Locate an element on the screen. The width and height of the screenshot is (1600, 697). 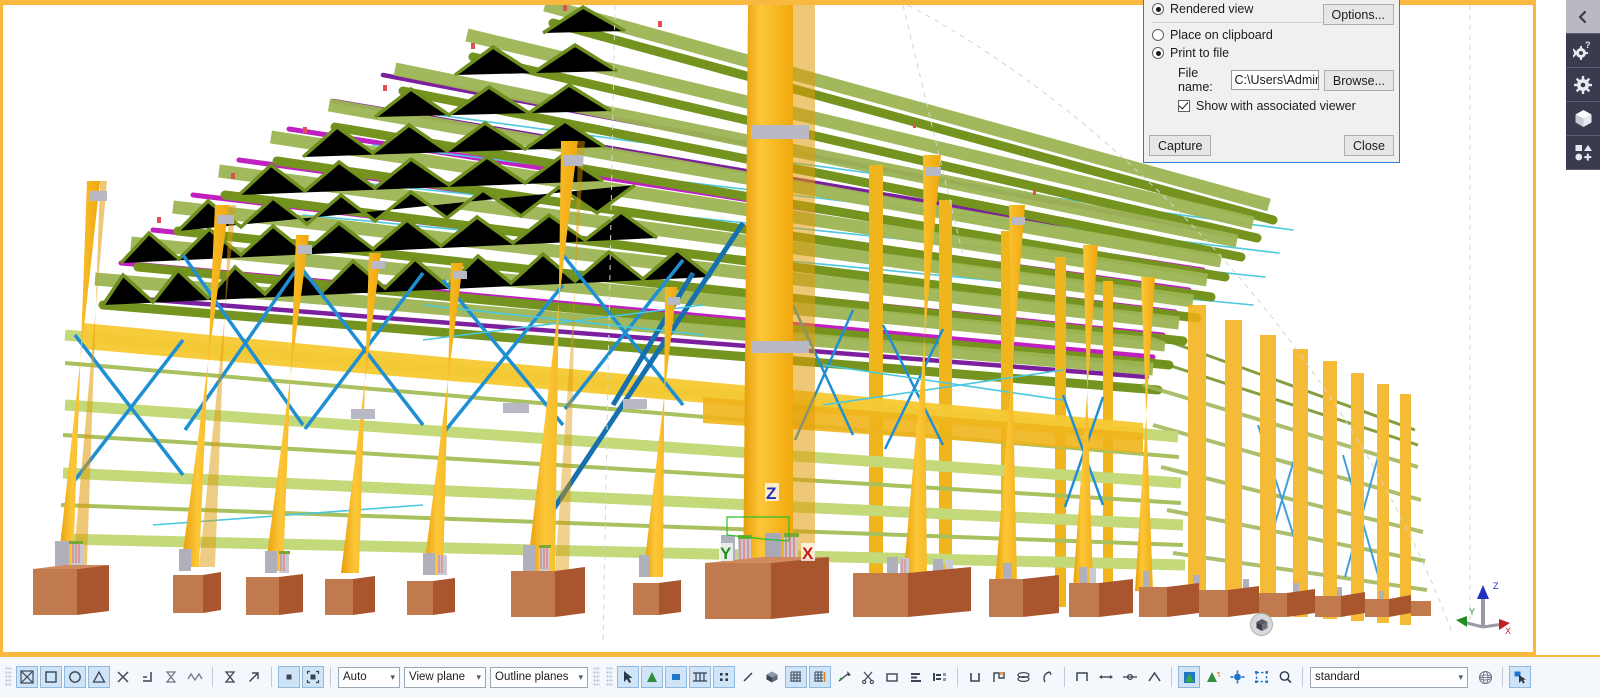
triangle-icon is located at coordinates (99, 676).